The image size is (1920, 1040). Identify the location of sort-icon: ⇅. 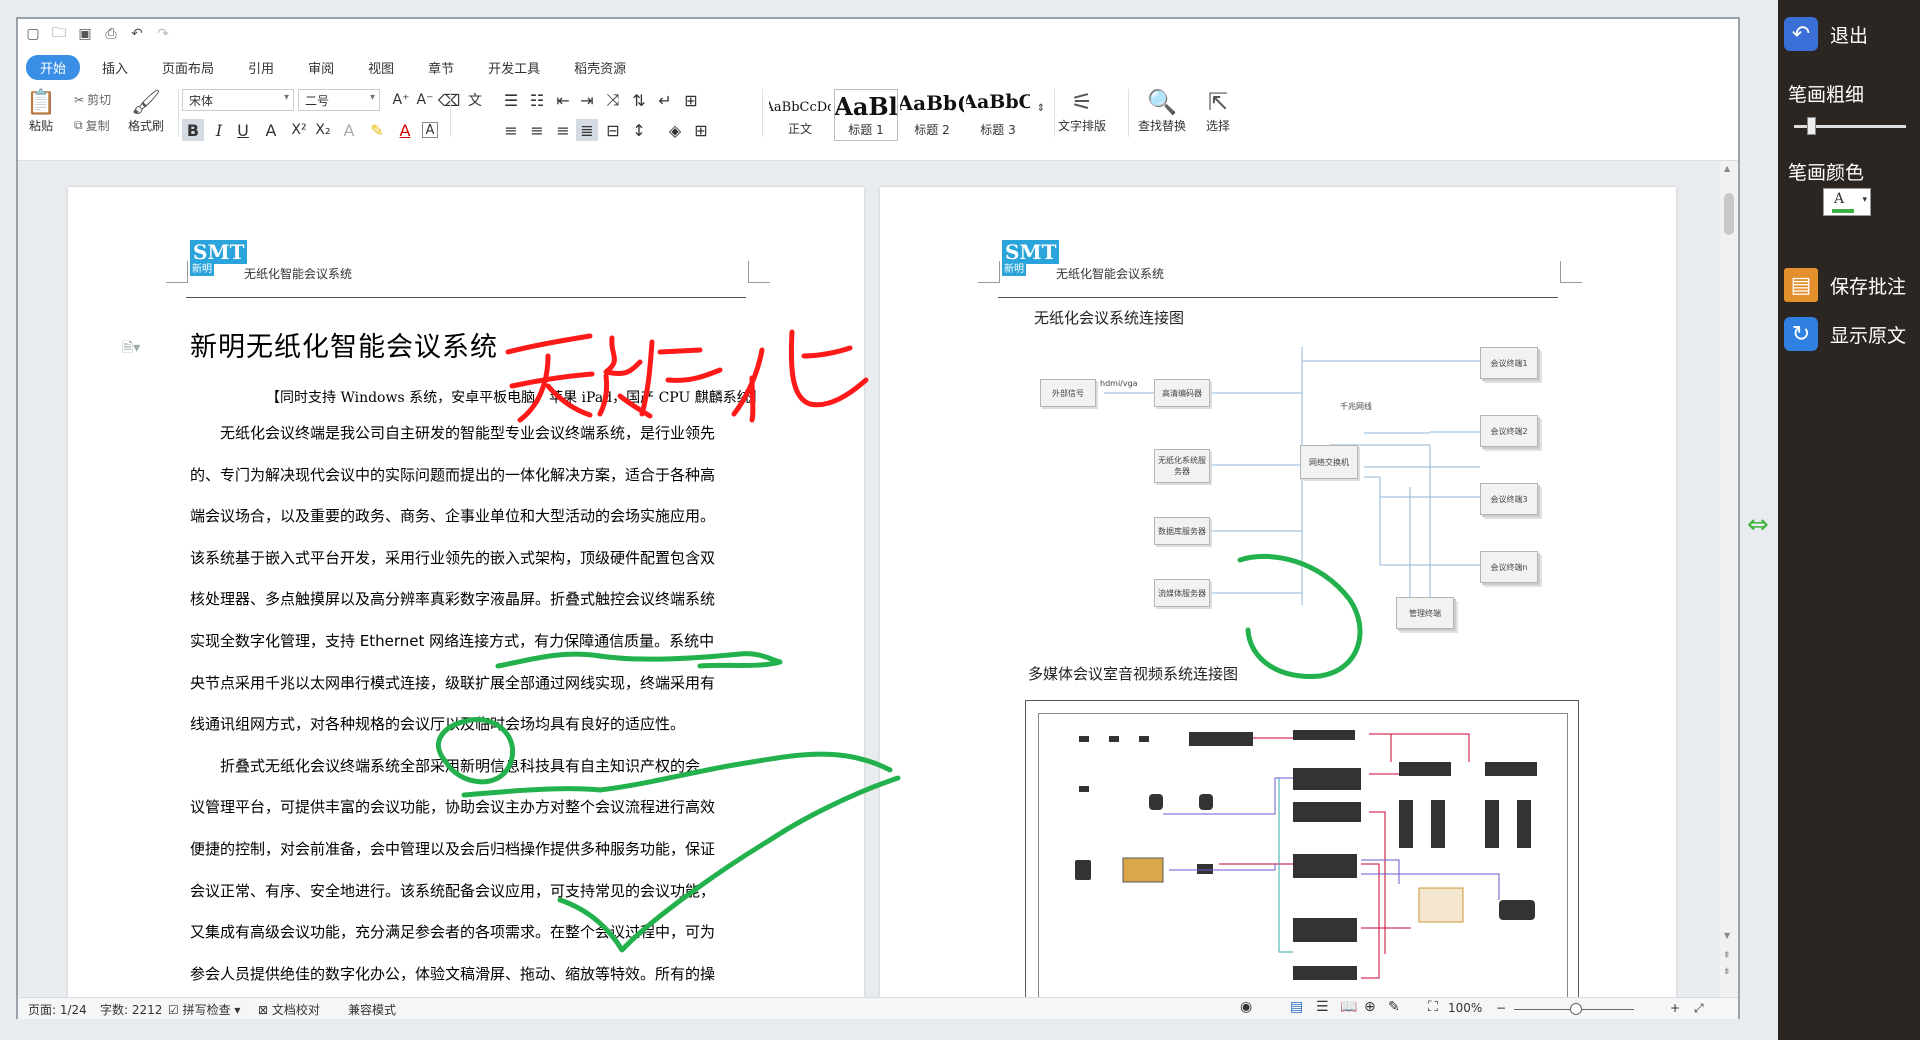
(639, 100).